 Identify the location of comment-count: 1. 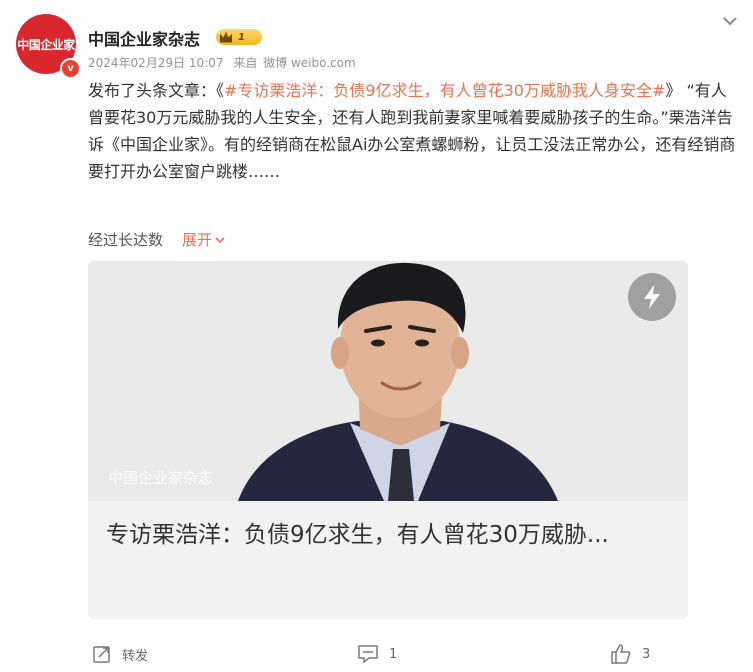
(393, 654).